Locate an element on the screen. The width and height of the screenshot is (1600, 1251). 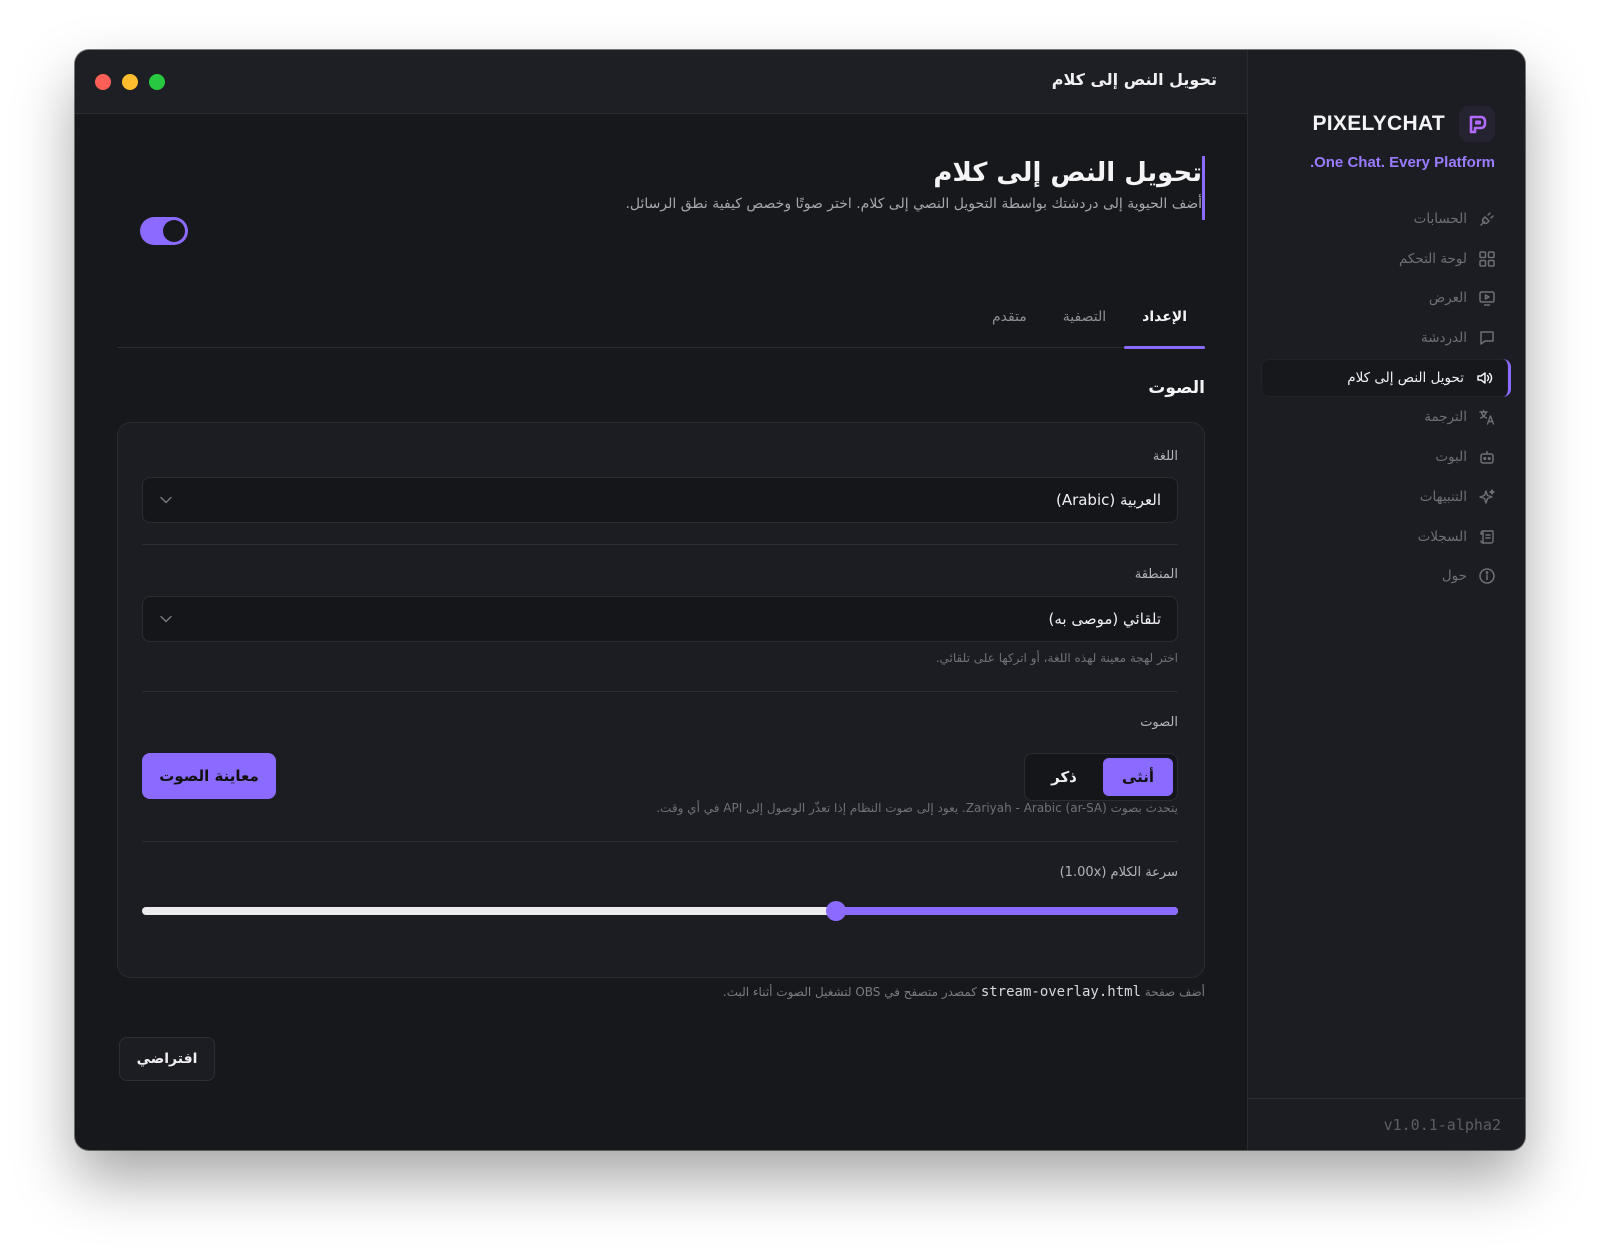
brand-tagline: .One Chat. Every Platform is located at coordinates (1402, 162).